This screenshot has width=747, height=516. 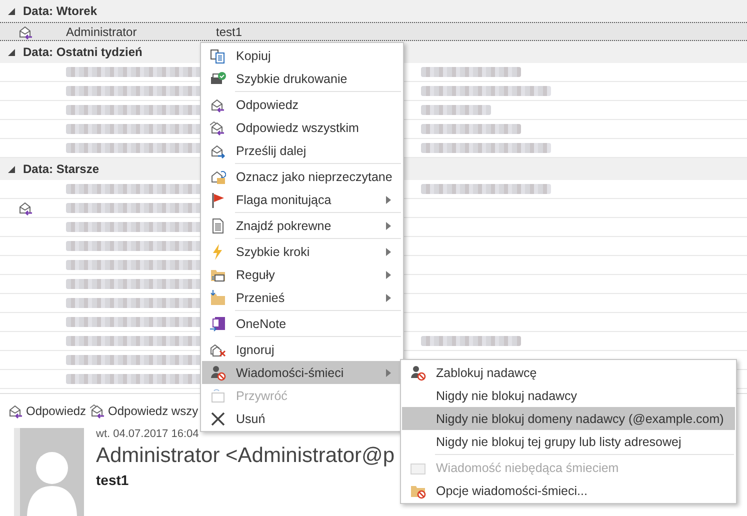 What do you see at coordinates (148, 434) in the screenshot?
I see `message-date: wt. 04.07.2017 16:04` at bounding box center [148, 434].